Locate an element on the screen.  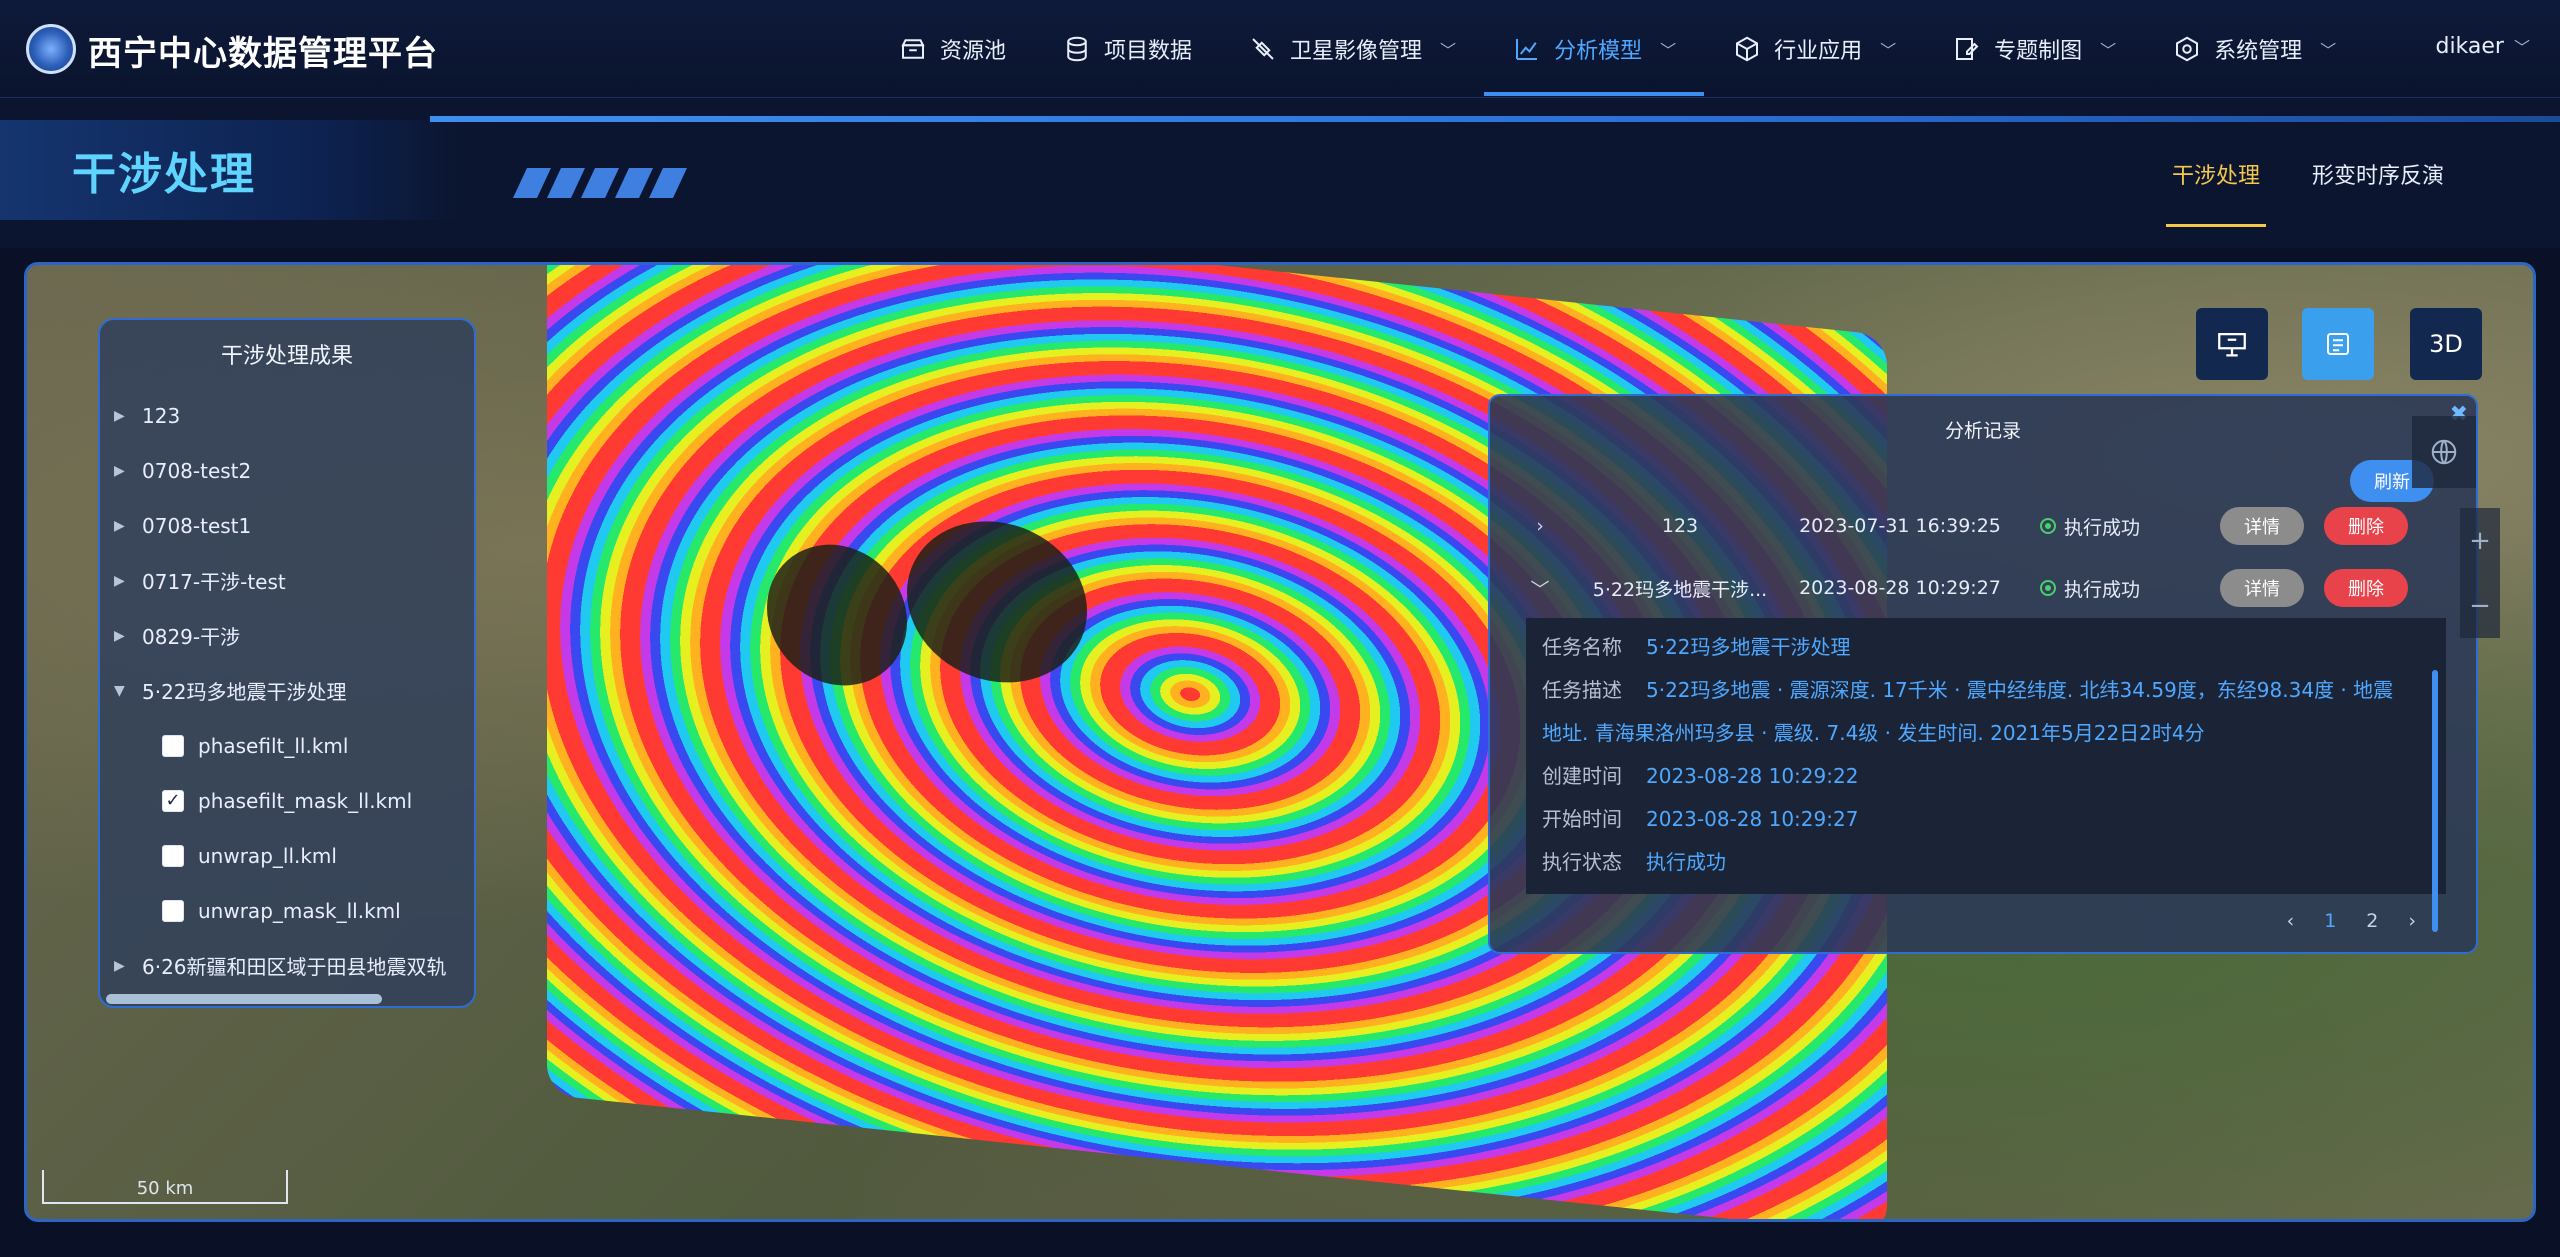
next-page-button: › is located at coordinates (2412, 921).